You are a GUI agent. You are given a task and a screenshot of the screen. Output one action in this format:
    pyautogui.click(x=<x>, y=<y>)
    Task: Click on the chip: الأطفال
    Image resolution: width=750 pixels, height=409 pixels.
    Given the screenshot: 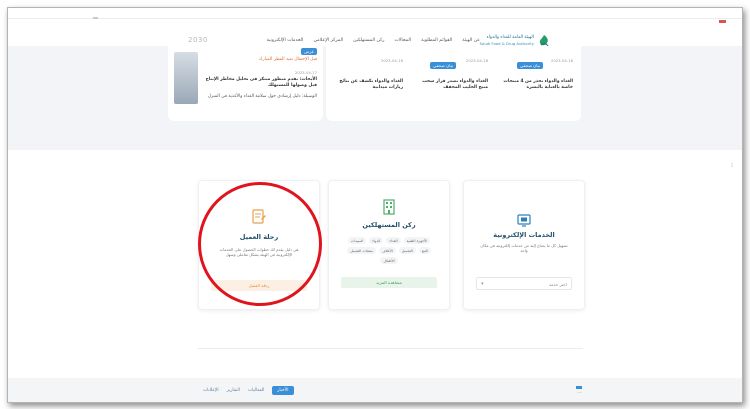 What is the action you would take?
    pyautogui.click(x=389, y=260)
    